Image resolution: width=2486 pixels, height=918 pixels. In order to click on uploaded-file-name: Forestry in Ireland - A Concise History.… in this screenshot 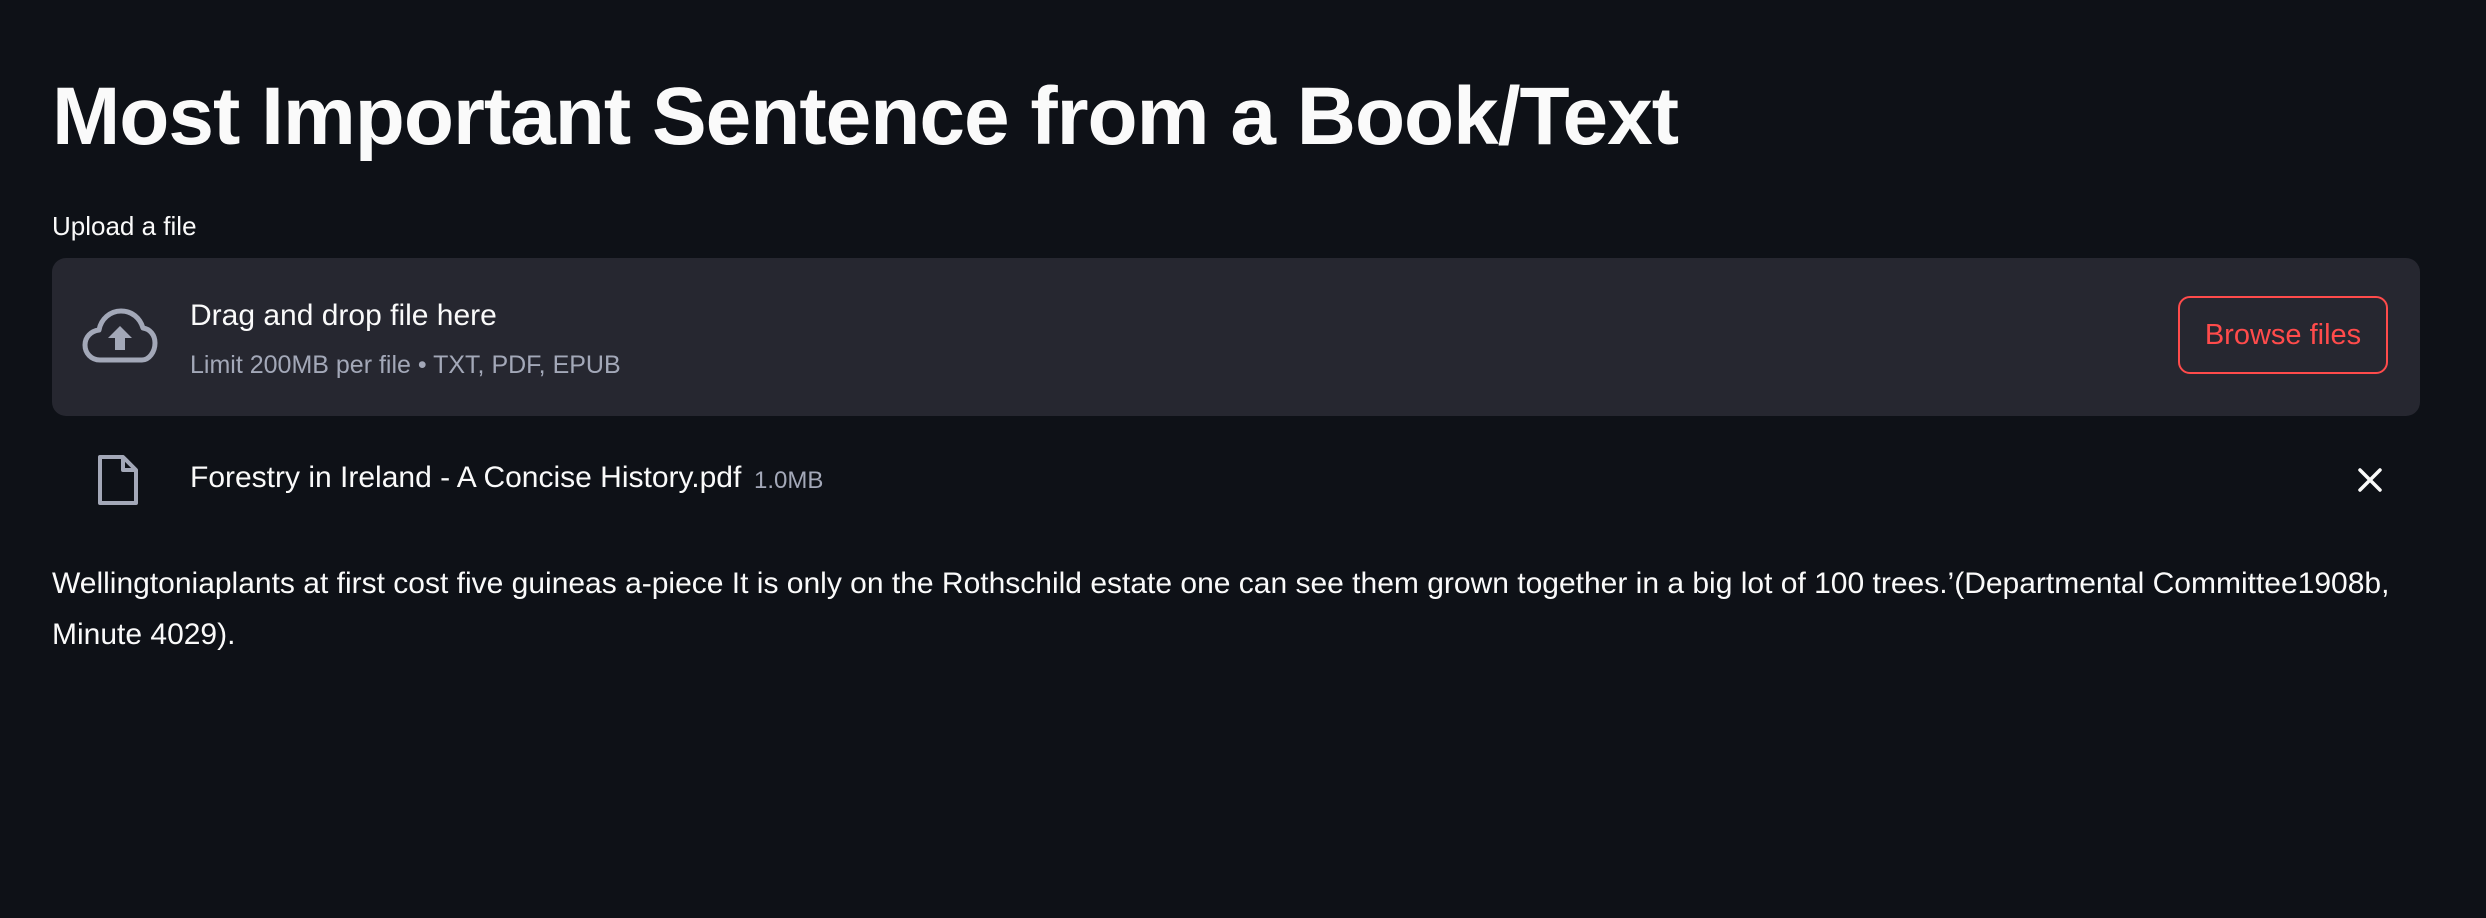, I will do `click(466, 477)`.